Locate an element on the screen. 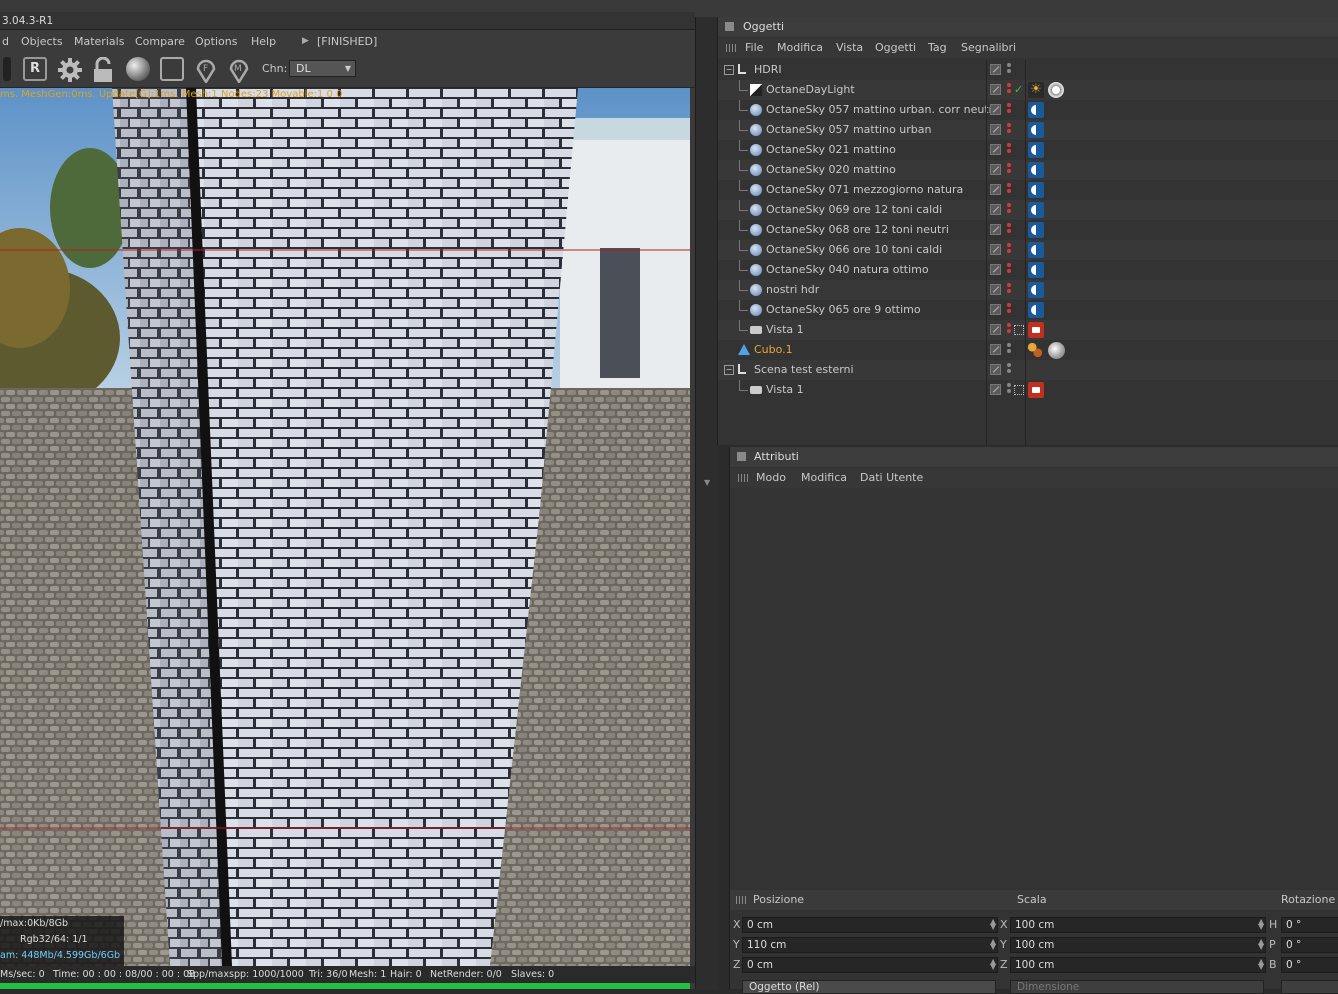  scale-x-field: 100 cm is located at coordinates (1138, 925).